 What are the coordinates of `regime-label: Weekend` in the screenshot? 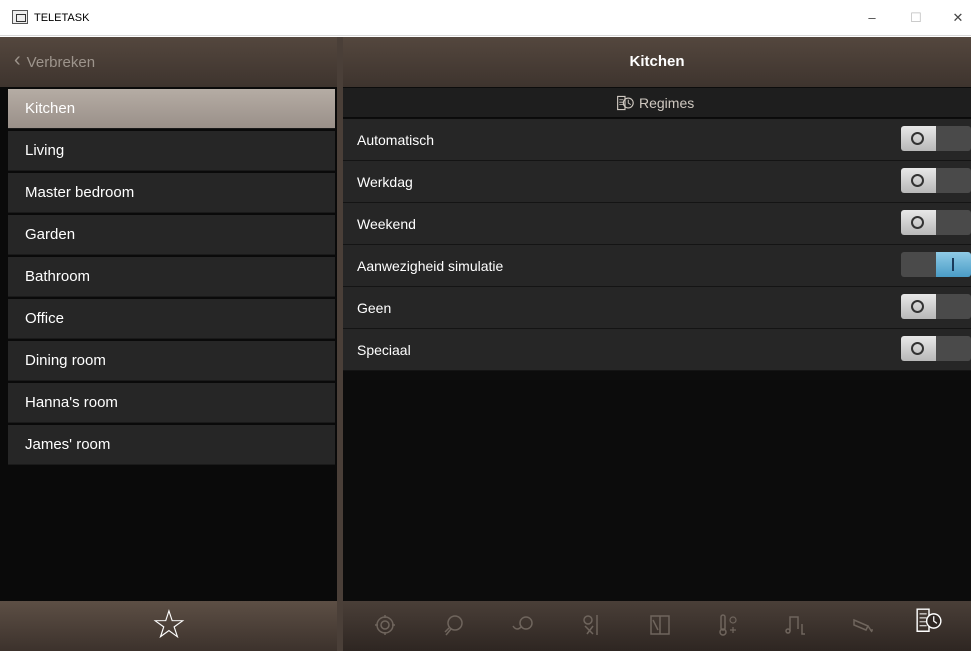 It's located at (386, 224).